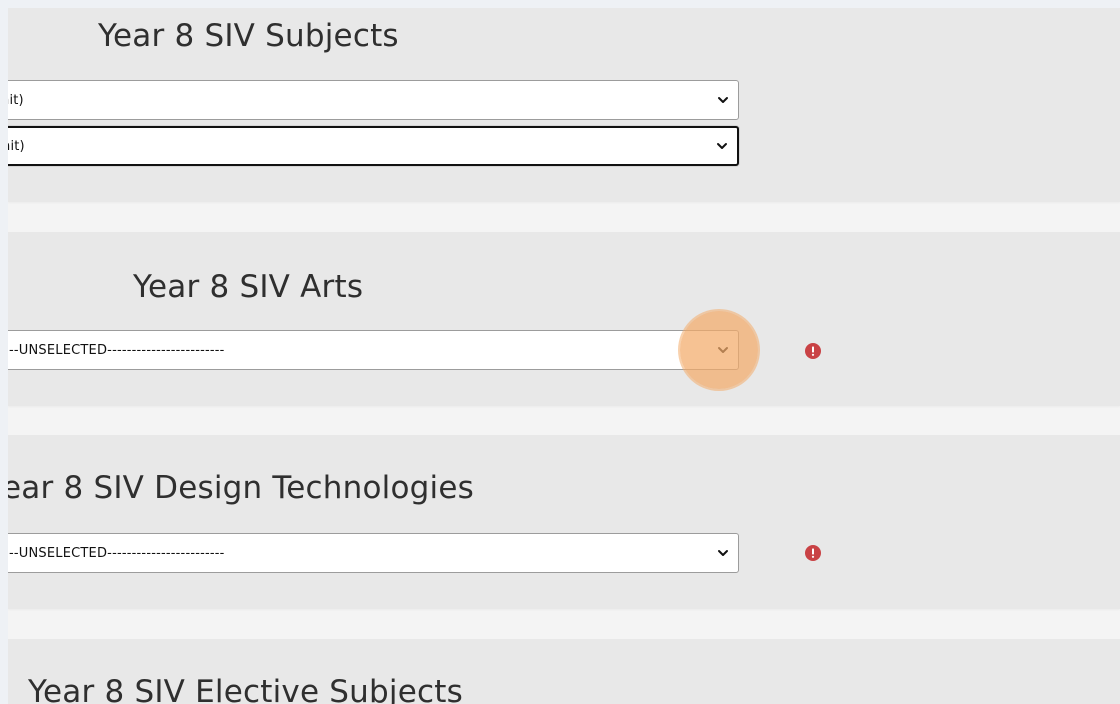 This screenshot has height=704, width=1120. Describe the element at coordinates (117, 350) in the screenshot. I see `arts-select-value: --UNSELECTED------------------------` at that location.